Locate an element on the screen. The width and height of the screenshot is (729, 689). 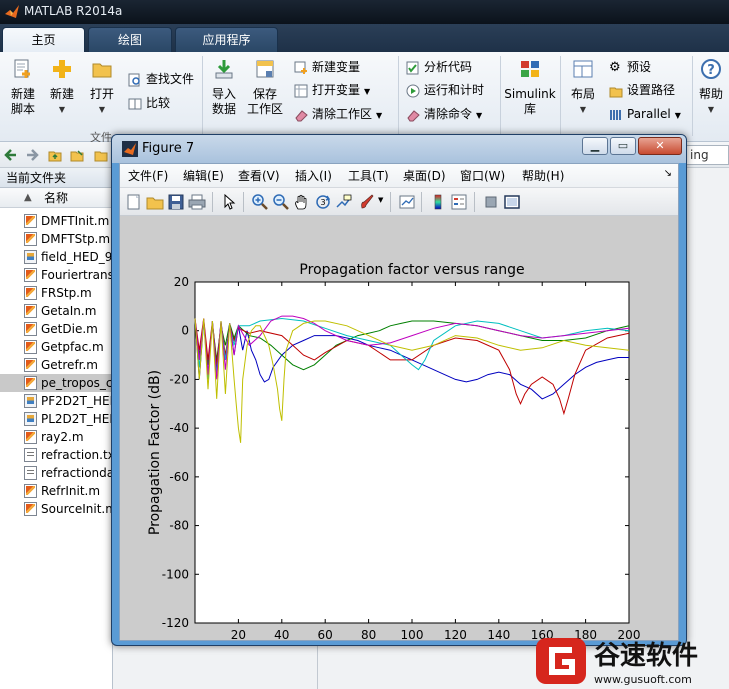
layout-button: 布局 ▼ is located at coordinates (583, 87).